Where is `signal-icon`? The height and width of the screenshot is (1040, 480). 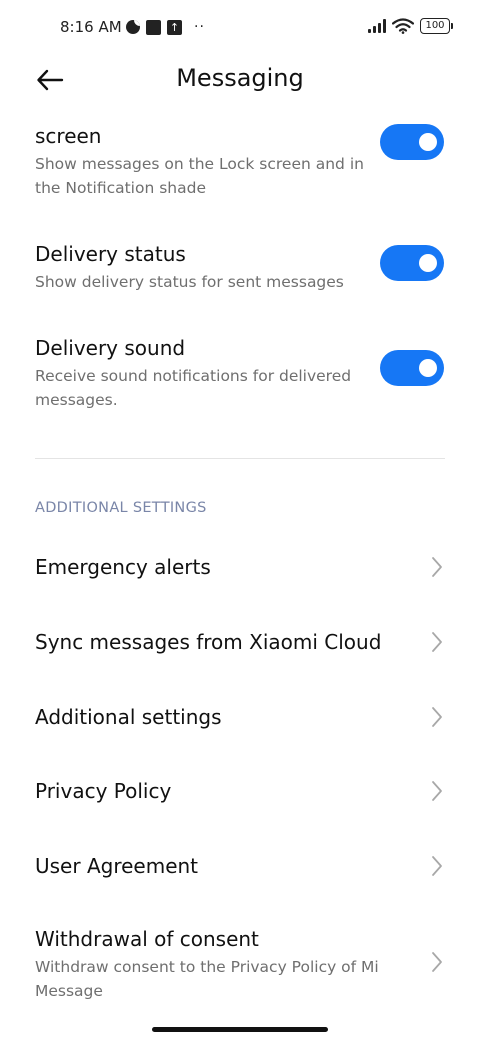 signal-icon is located at coordinates (377, 26).